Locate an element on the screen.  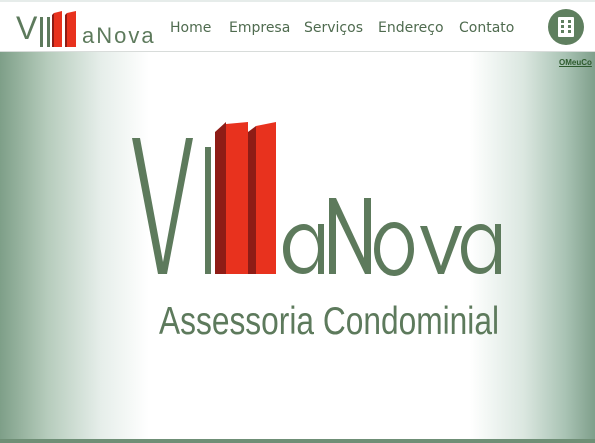
logo-tagline: Assessoria Condominial is located at coordinates (329, 321).